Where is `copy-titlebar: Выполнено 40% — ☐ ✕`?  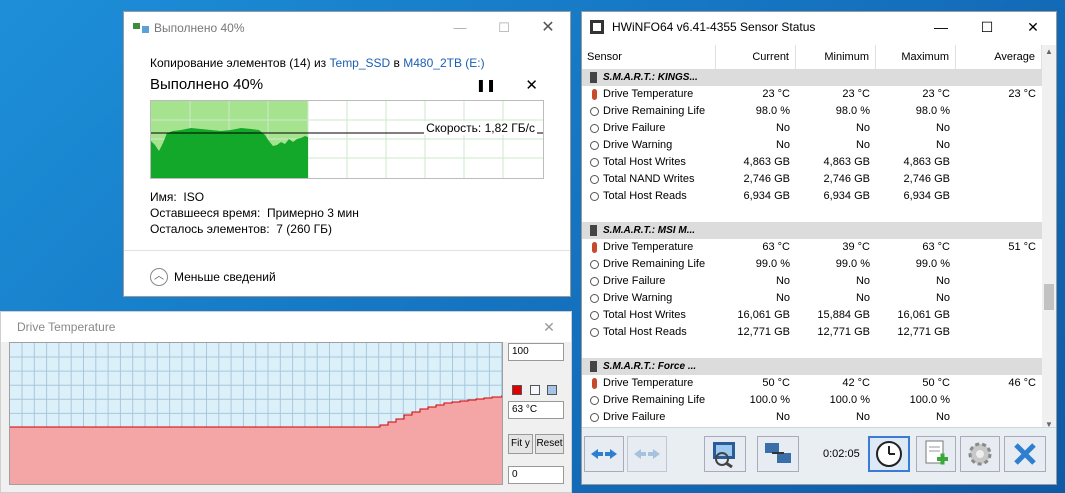 copy-titlebar: Выполнено 40% — ☐ ✕ is located at coordinates (347, 28).